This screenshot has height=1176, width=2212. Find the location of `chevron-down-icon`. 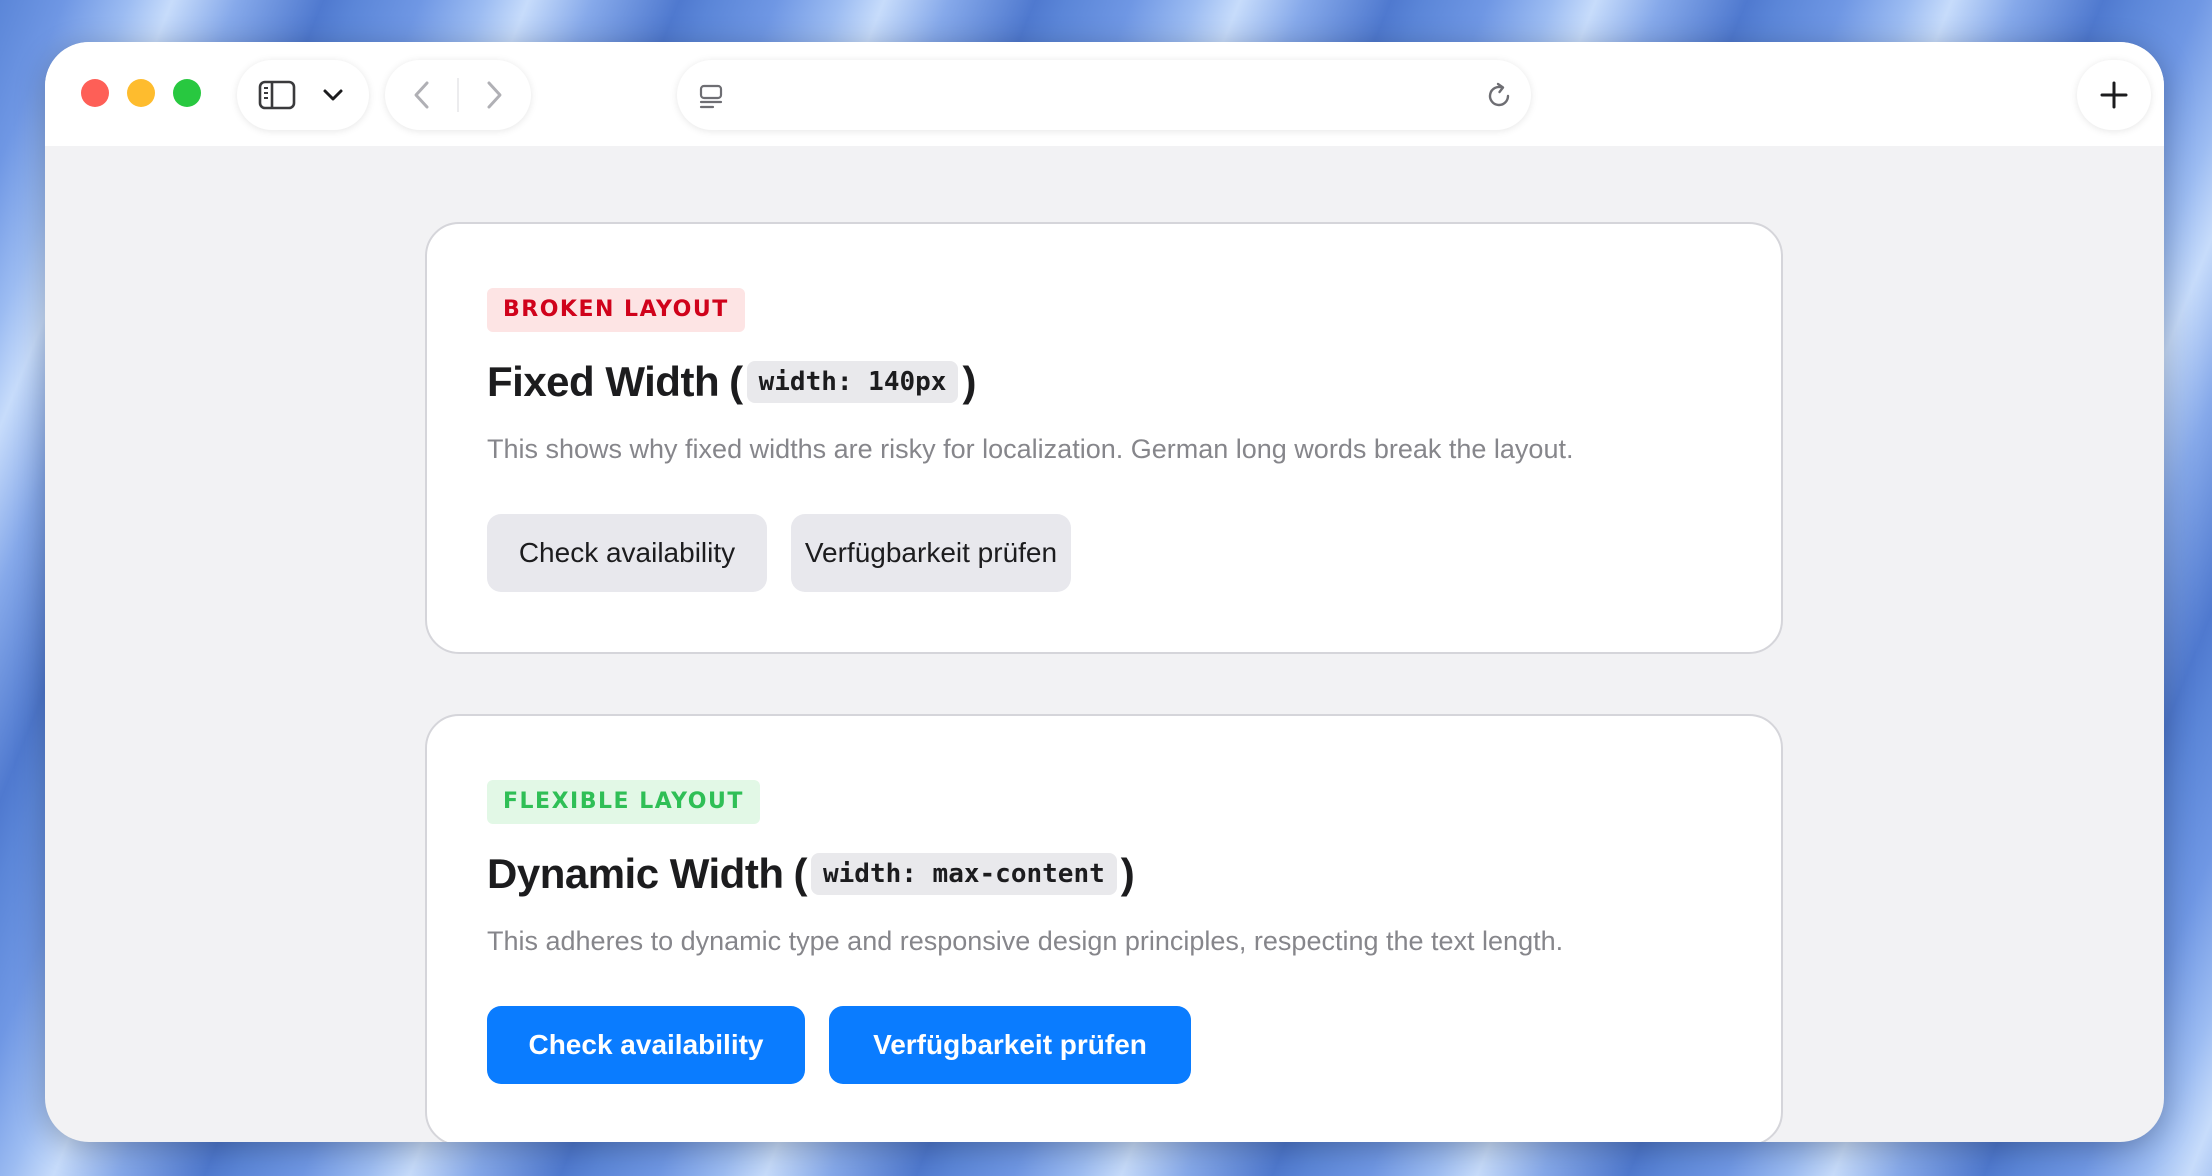

chevron-down-icon is located at coordinates (333, 95).